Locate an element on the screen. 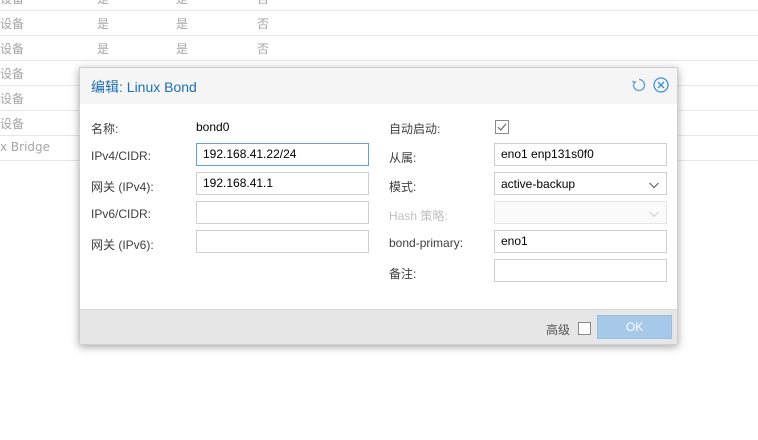 Image resolution: width=758 pixels, height=440 pixels. name-label: 名称: is located at coordinates (105, 129).